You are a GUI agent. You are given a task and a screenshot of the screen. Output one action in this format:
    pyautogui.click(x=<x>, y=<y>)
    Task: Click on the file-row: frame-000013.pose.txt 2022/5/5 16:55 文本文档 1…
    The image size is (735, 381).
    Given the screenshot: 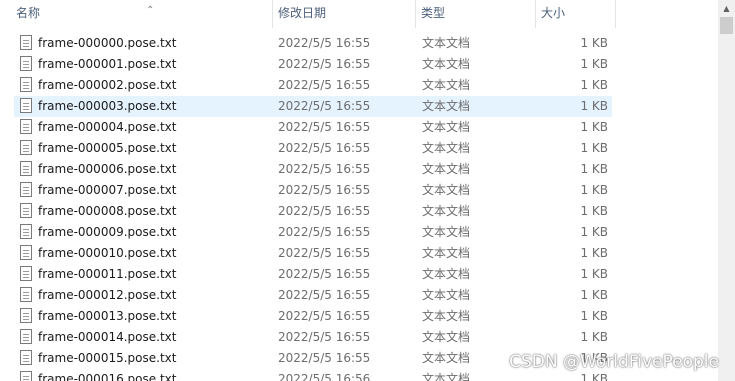 What is the action you would take?
    pyautogui.click(x=313, y=316)
    